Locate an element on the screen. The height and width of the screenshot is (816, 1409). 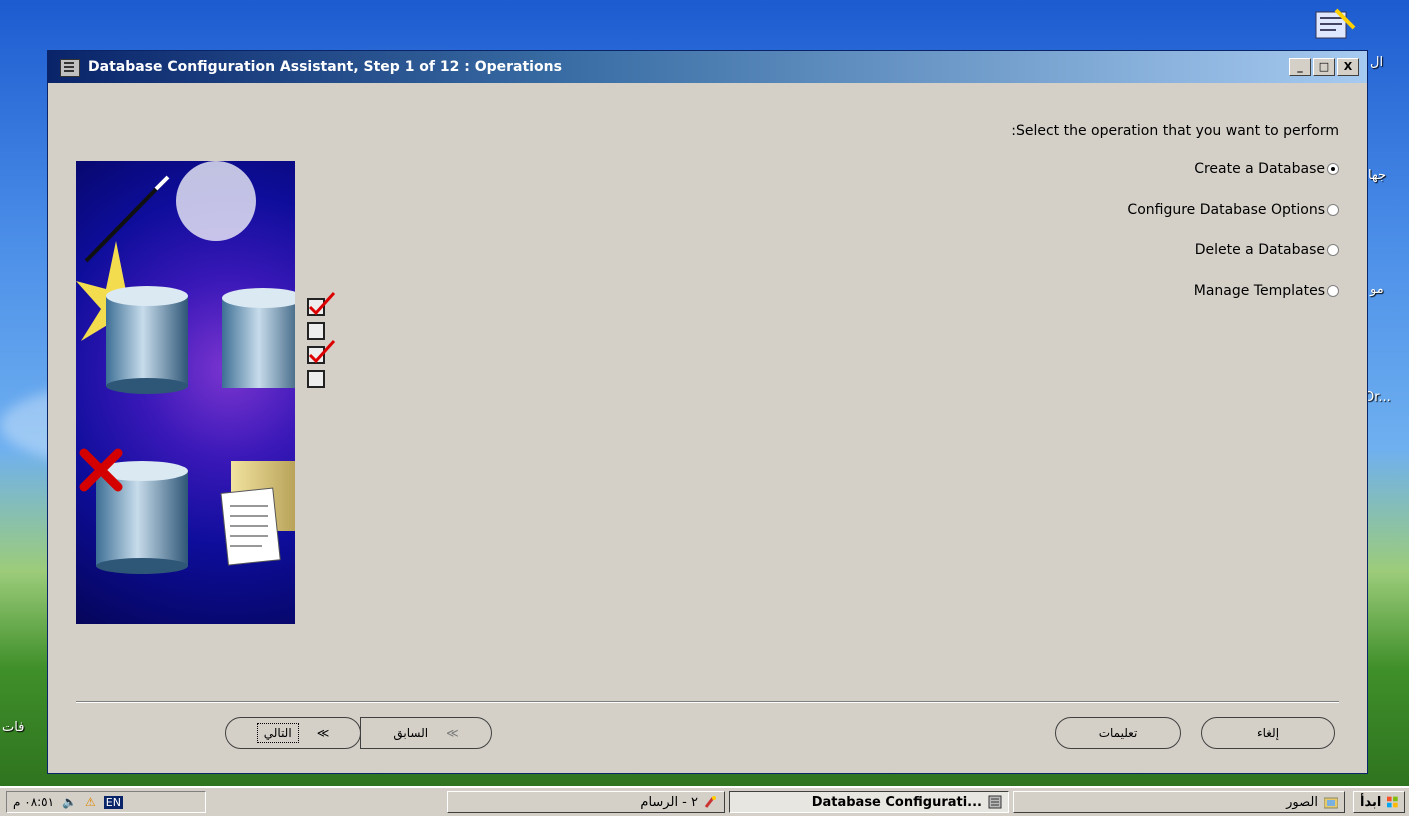
system-tray: ٠٨:٥١ م 🔈 ⚠ EN is located at coordinates (106, 802).